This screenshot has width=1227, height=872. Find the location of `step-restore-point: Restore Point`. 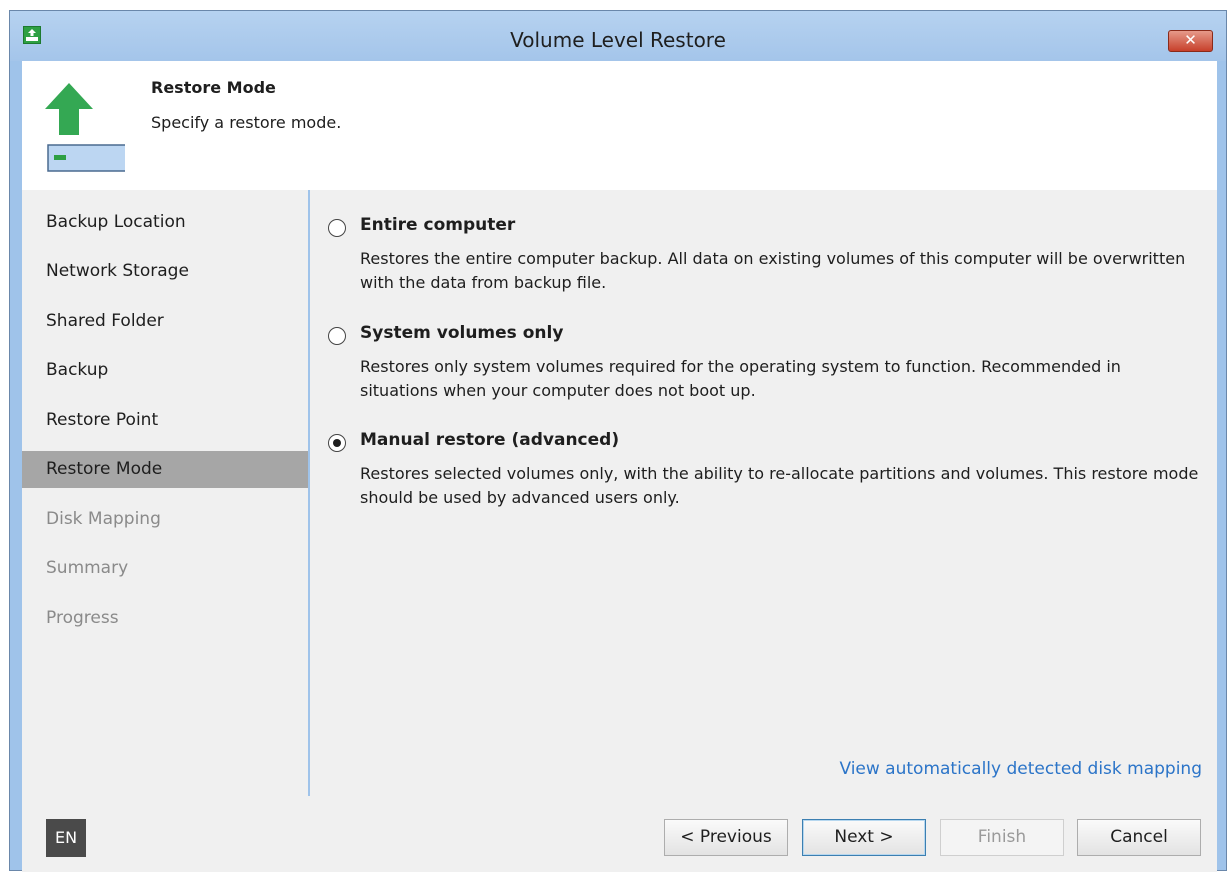

step-restore-point: Restore Point is located at coordinates (165, 420).